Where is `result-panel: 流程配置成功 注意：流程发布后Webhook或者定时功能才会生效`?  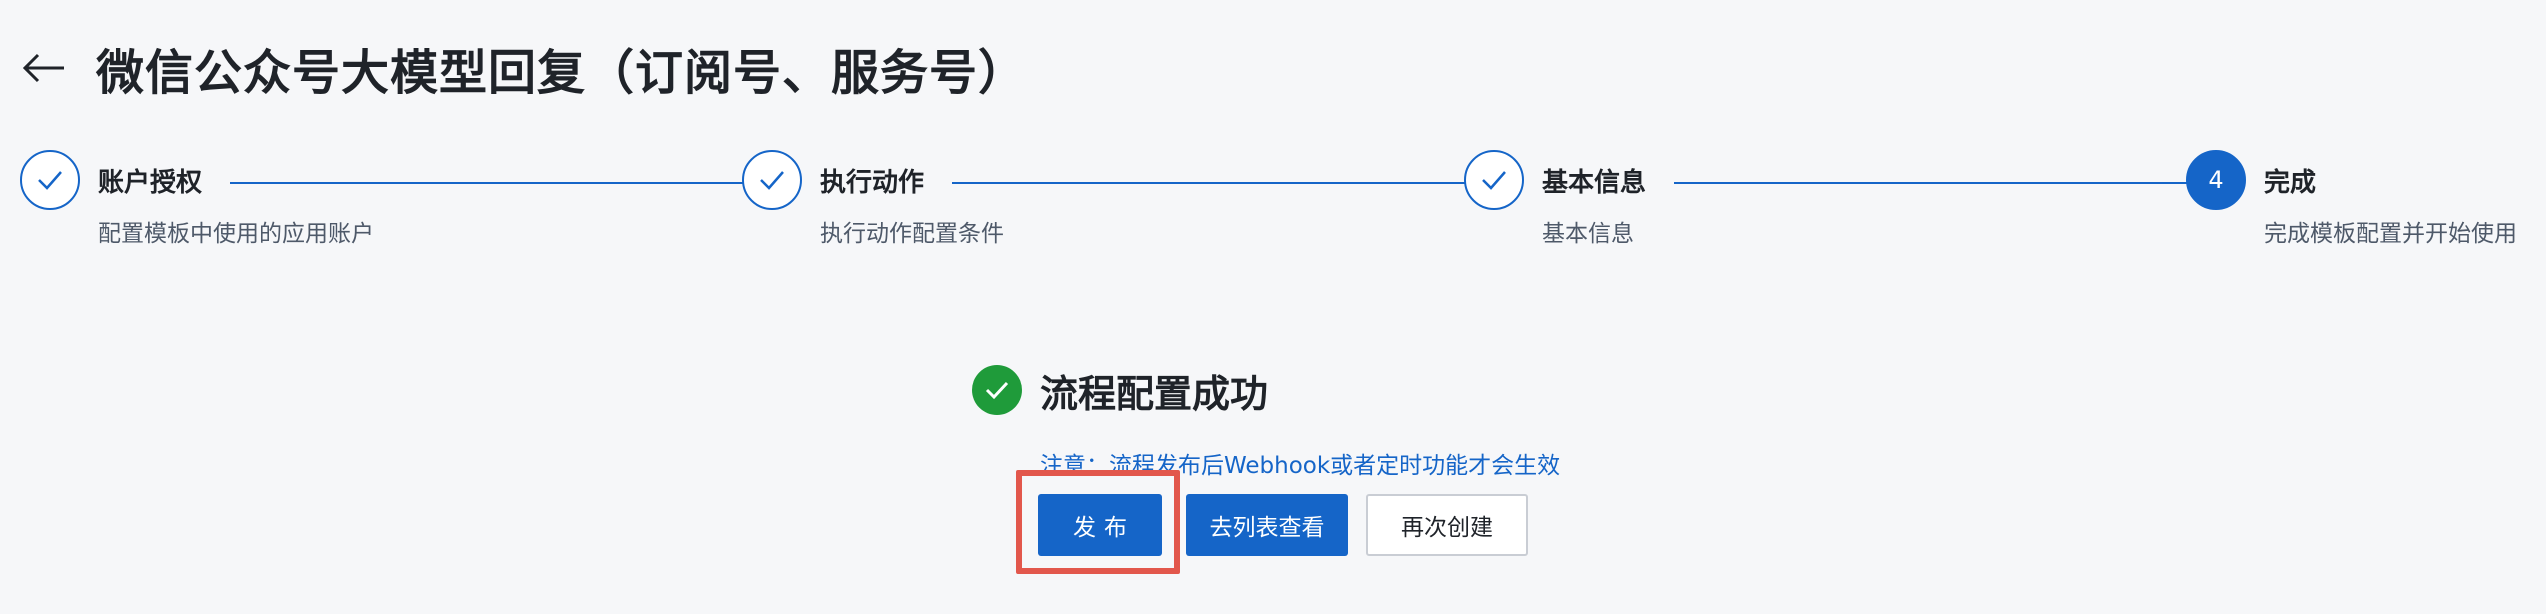
result-panel: 流程配置成功 注意：流程发布后Webhook或者定时功能才会生效 is located at coordinates (1322, 420).